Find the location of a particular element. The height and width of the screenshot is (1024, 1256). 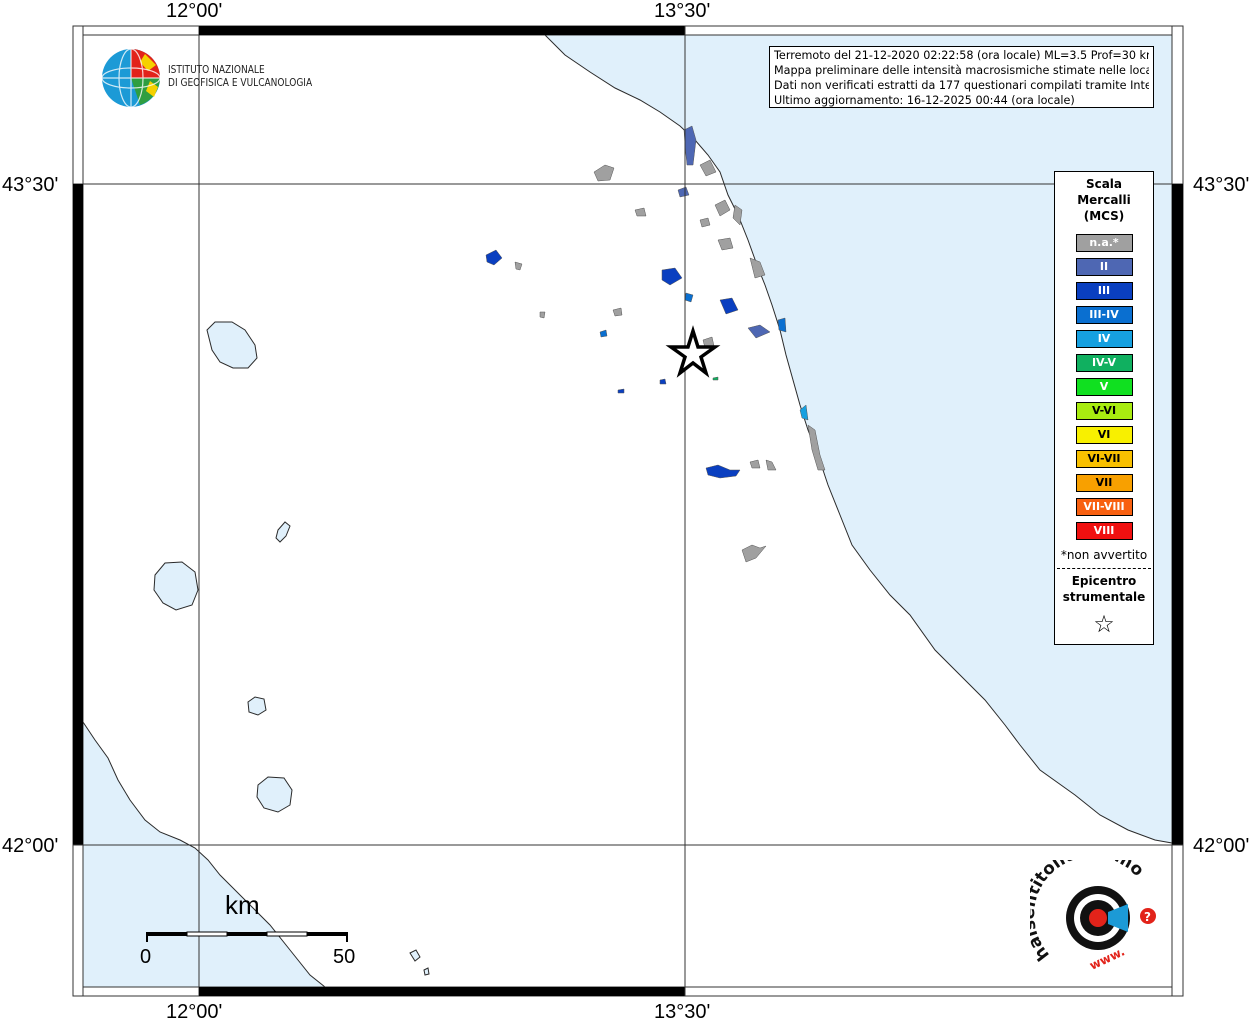

legend-item: VIII is located at coordinates (1104, 531).